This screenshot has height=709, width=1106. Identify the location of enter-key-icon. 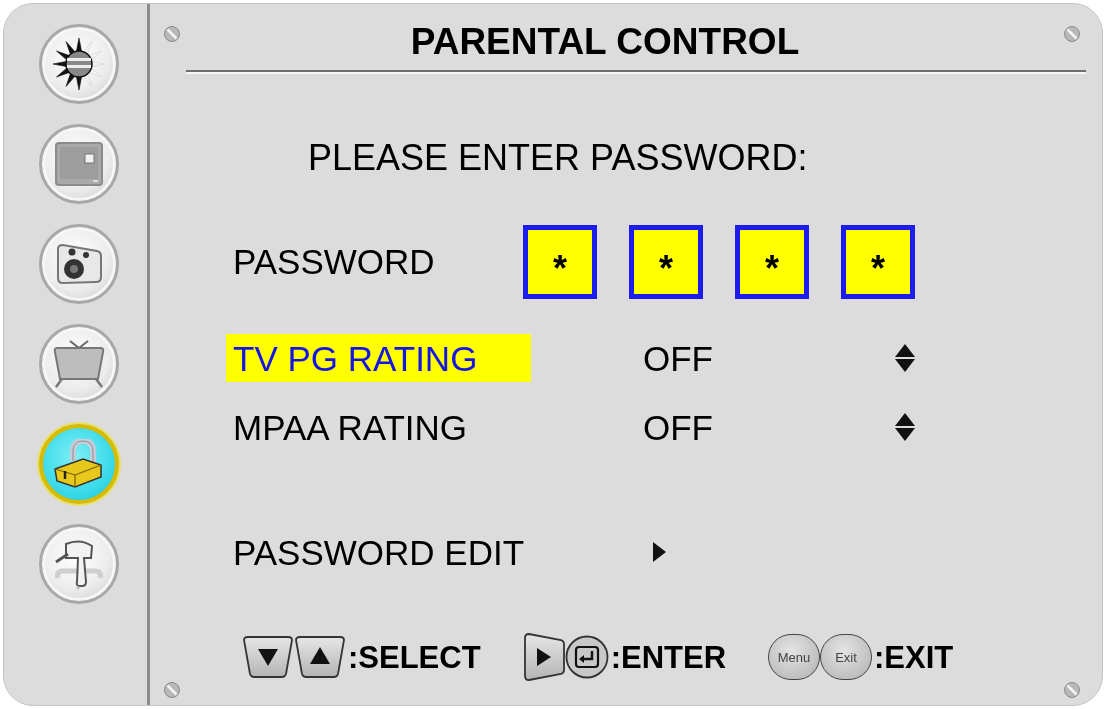
(586, 657).